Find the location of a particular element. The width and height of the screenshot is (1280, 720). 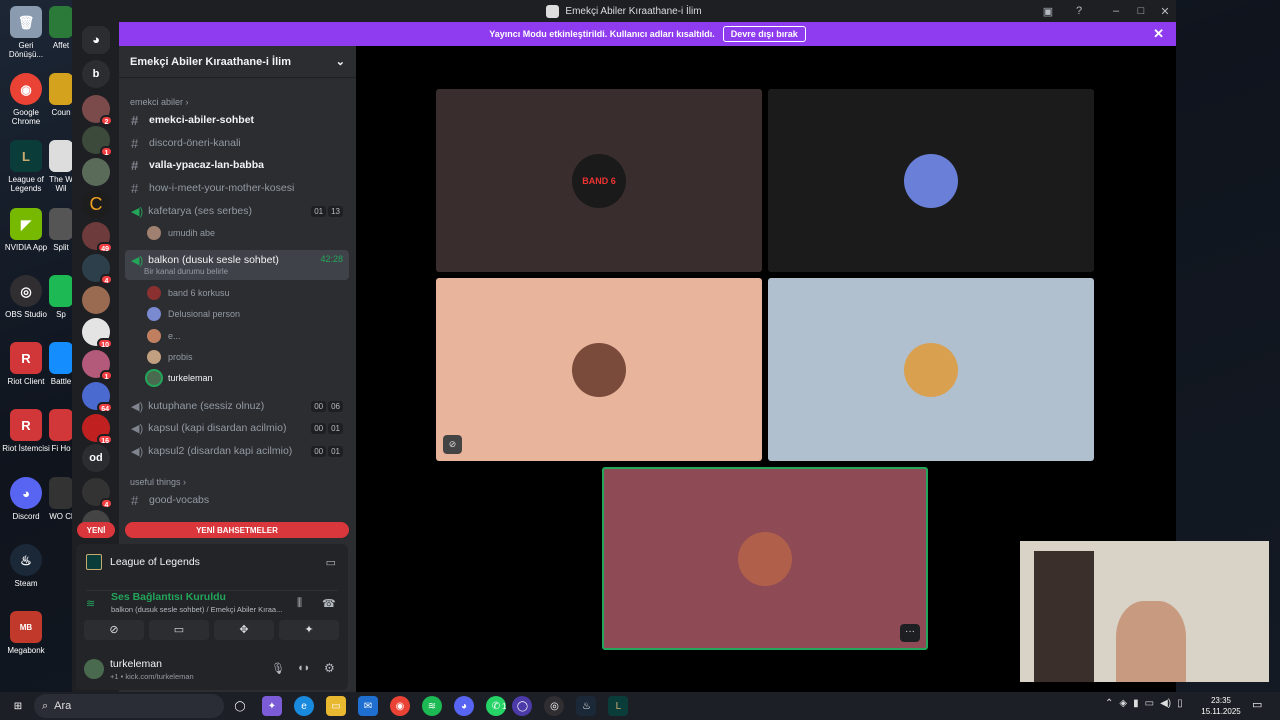

maximize-button: □ is located at coordinates (1141, 11).